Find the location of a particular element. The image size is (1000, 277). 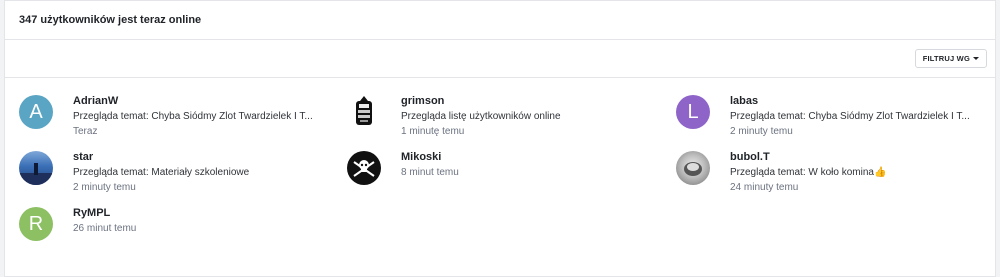

username-link: AdrianW is located at coordinates (95, 101).